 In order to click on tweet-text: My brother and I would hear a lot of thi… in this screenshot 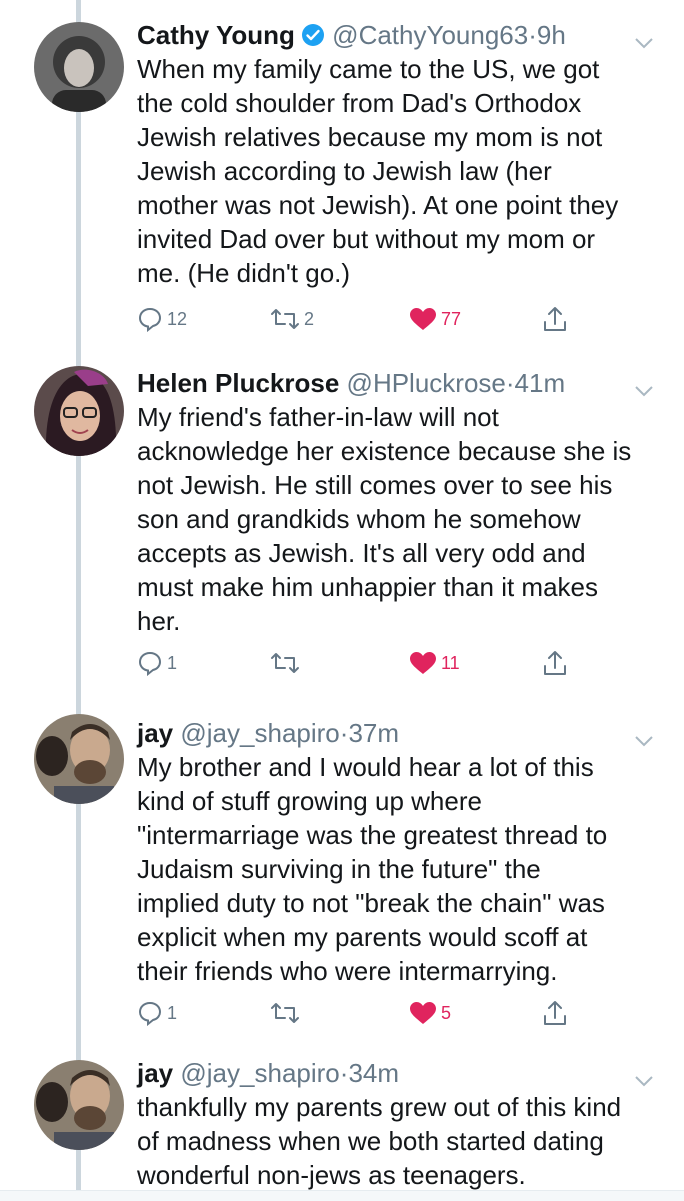, I will do `click(372, 869)`.